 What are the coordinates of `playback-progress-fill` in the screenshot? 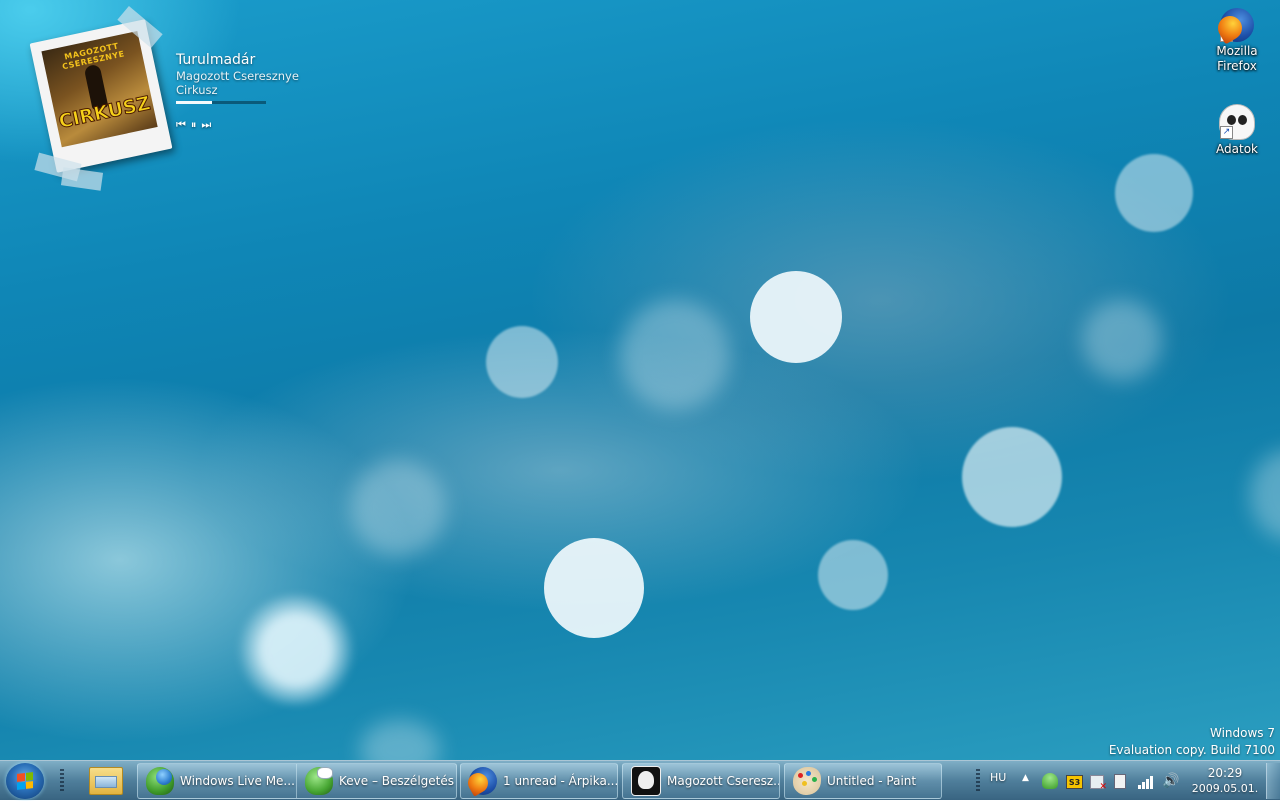 It's located at (194, 102).